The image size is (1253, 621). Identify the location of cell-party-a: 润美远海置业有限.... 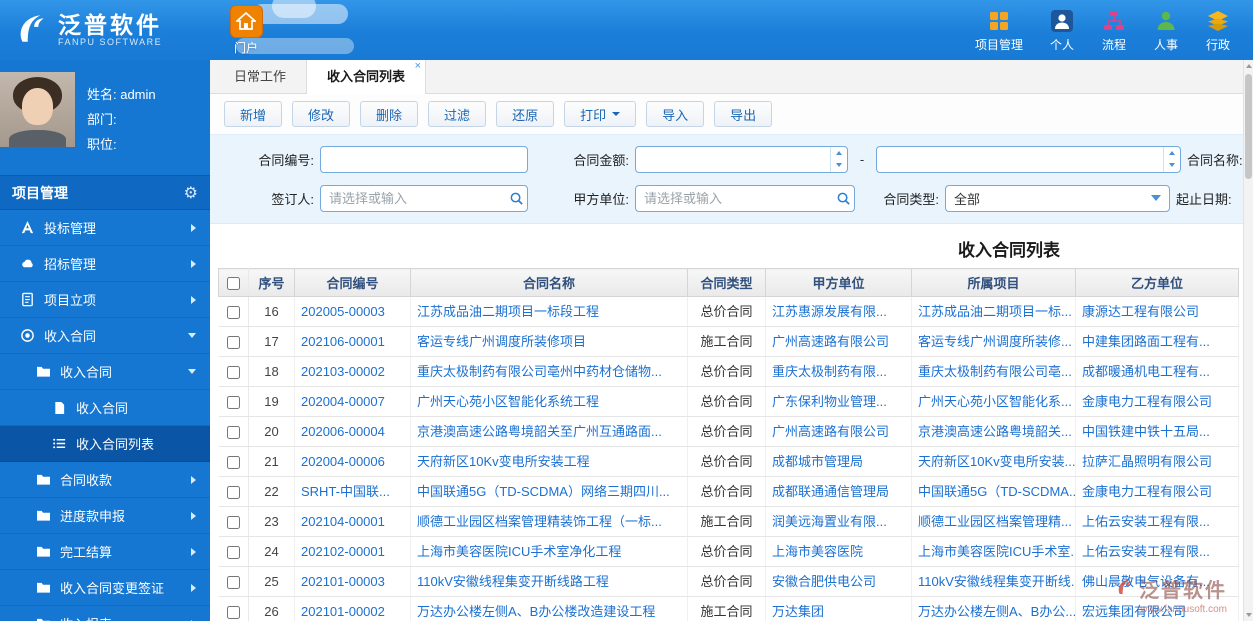
(838, 521).